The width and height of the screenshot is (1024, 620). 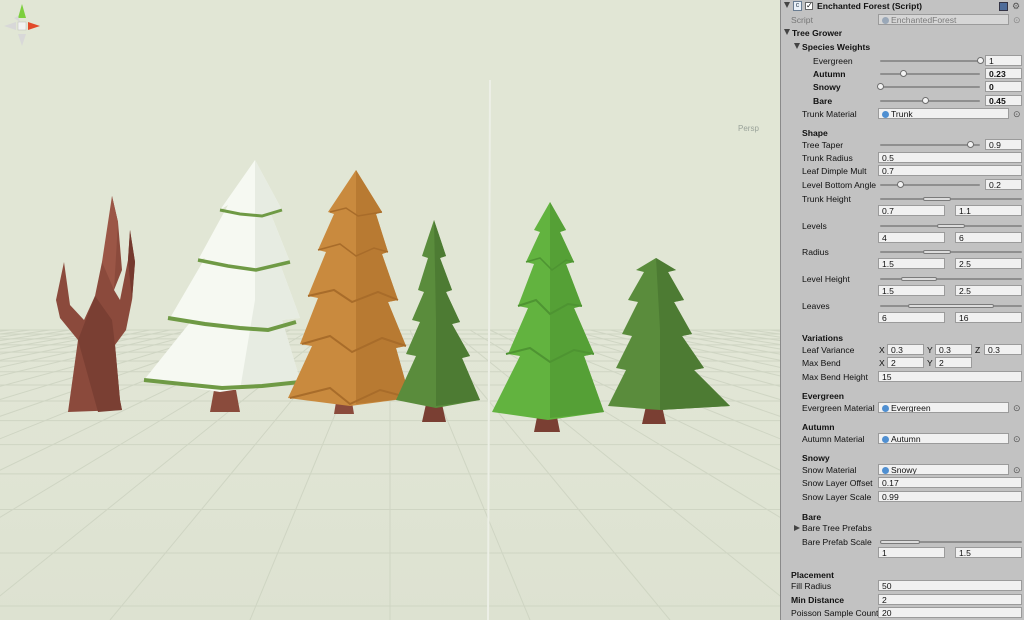 I want to click on min-distance-row: Min Distance 2, so click(x=902, y=600).